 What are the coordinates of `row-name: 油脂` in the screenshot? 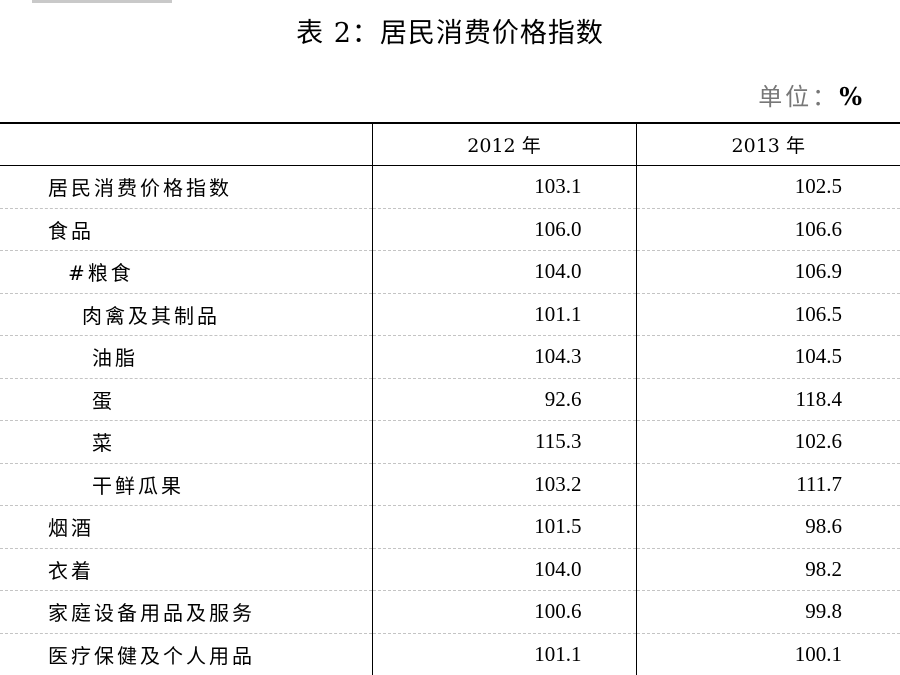 It's located at (186, 357).